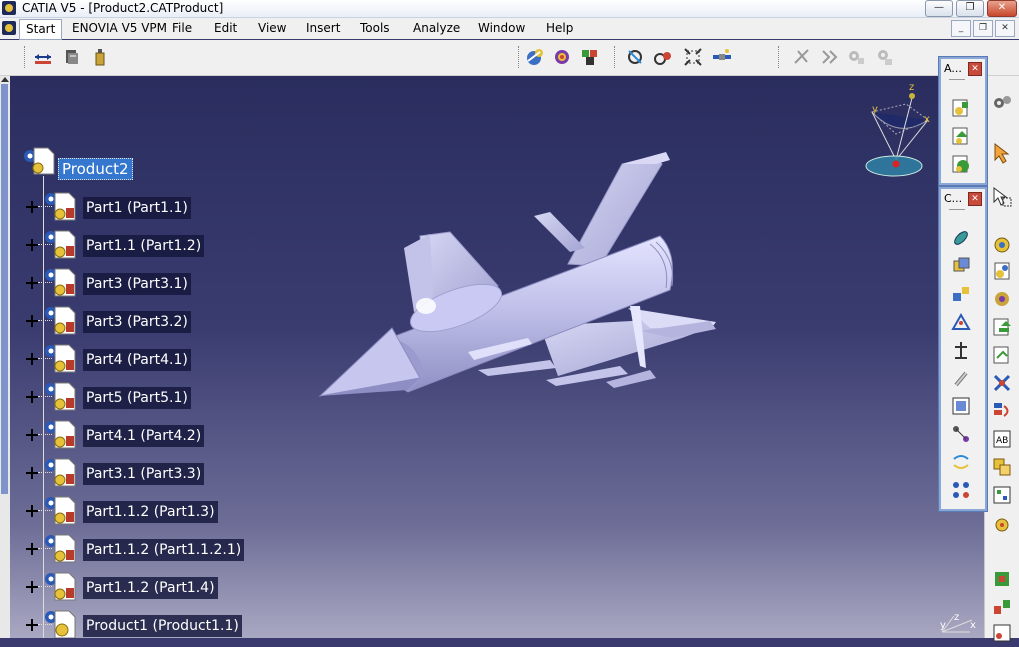 Image resolution: width=1019 pixels, height=647 pixels. I want to click on manage-representations-icon, so click(1002, 495).